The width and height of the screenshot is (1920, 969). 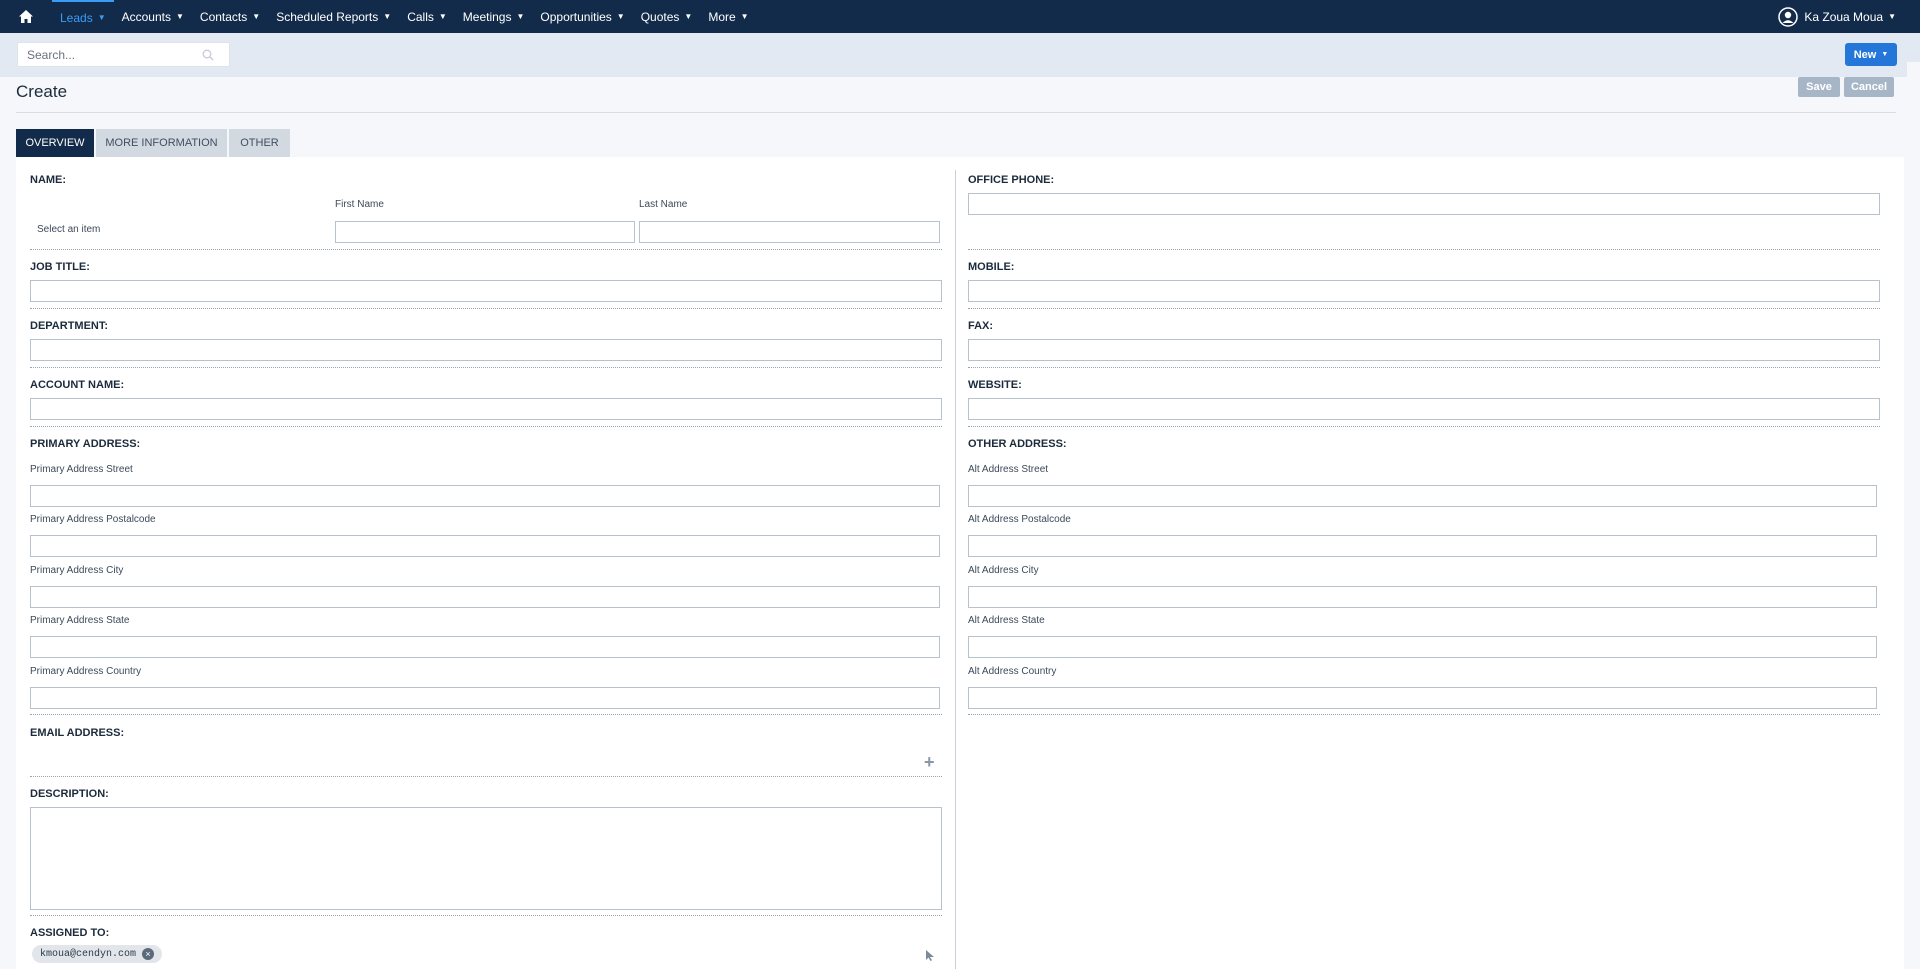 What do you see at coordinates (93, 519) in the screenshot?
I see `primary-postalcode-label: Primary Address Postalcode` at bounding box center [93, 519].